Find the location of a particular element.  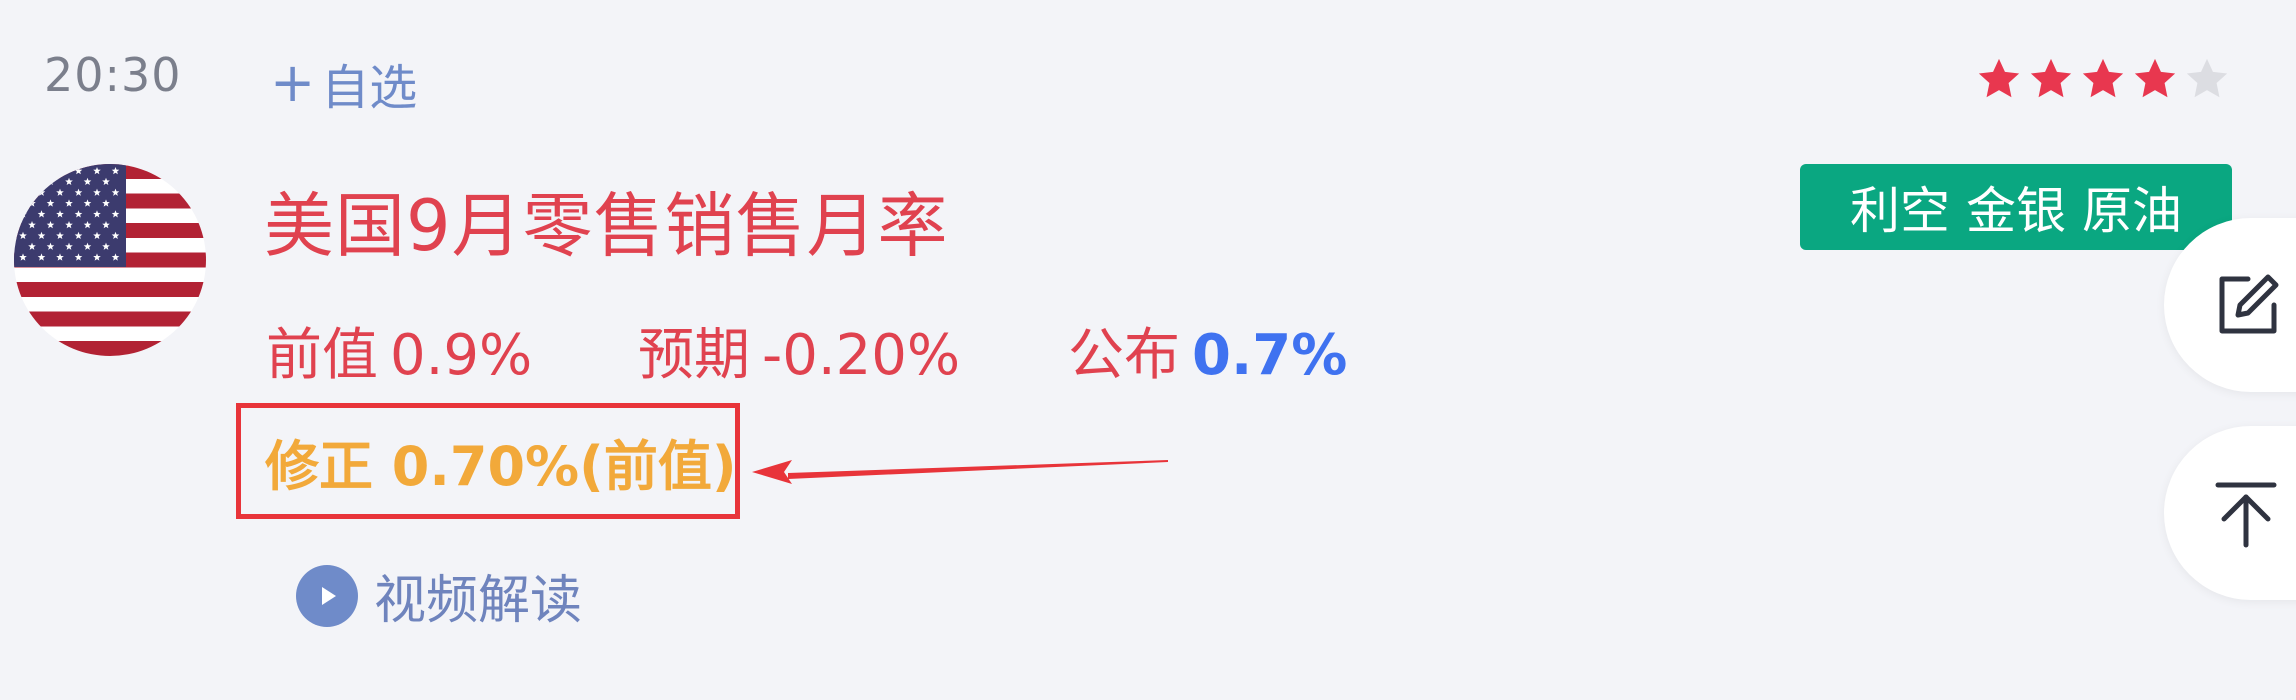

video-analysis-link: 视频解读 is located at coordinates (439, 595).